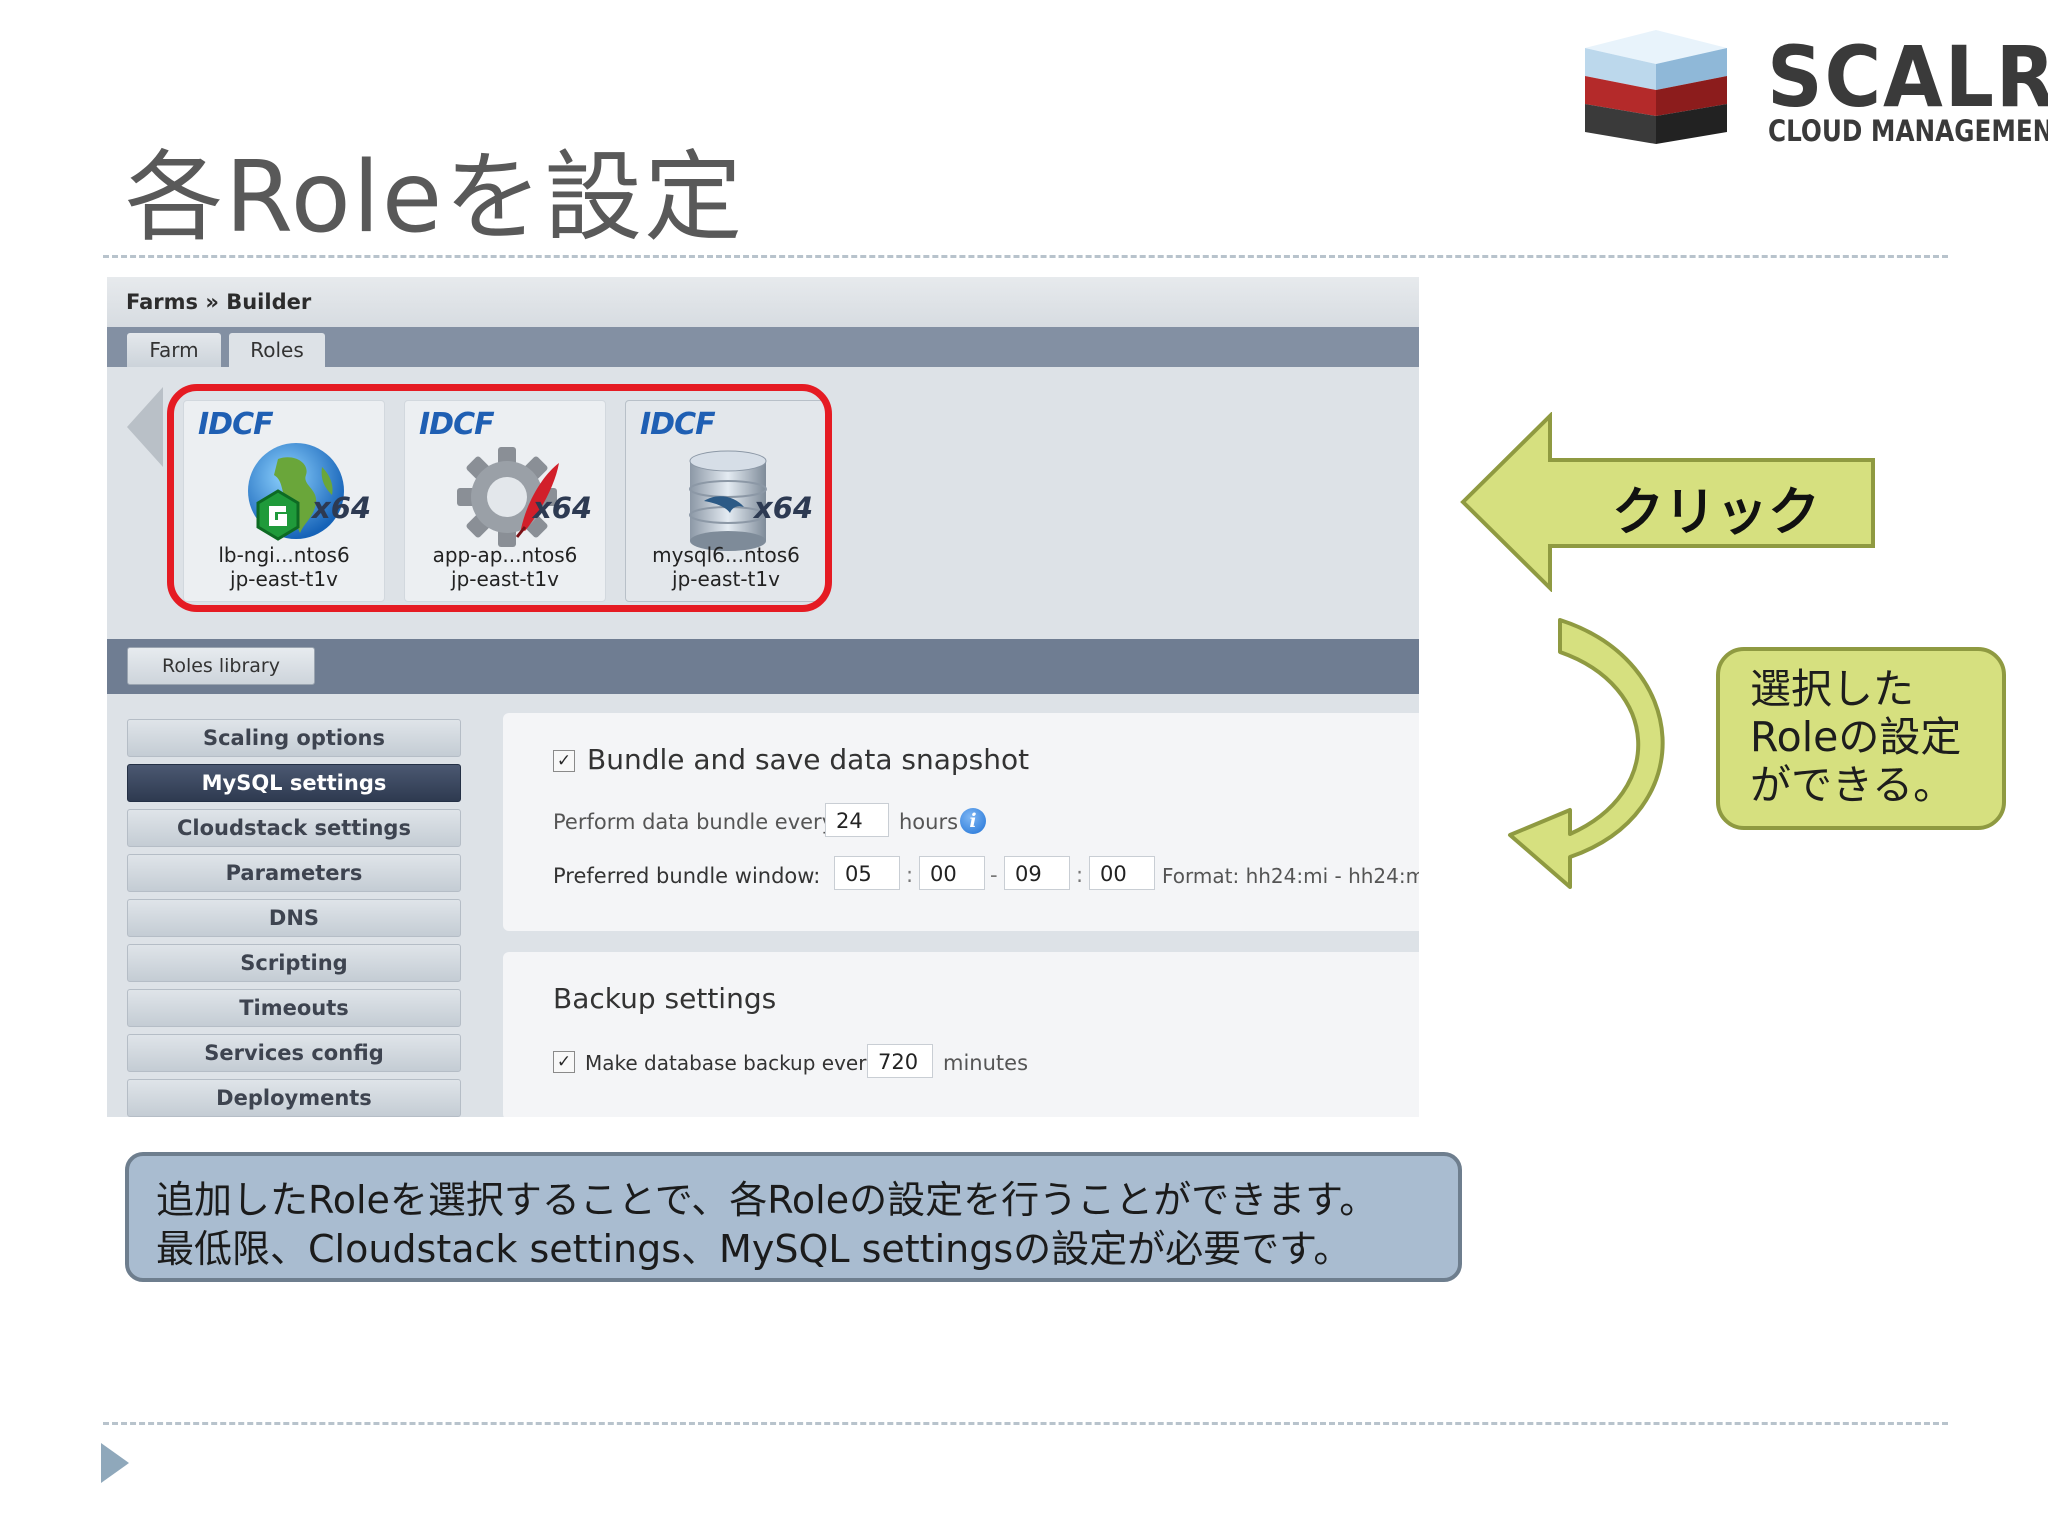  What do you see at coordinates (294, 1053) in the screenshot?
I see `menu-services-config: Services config` at bounding box center [294, 1053].